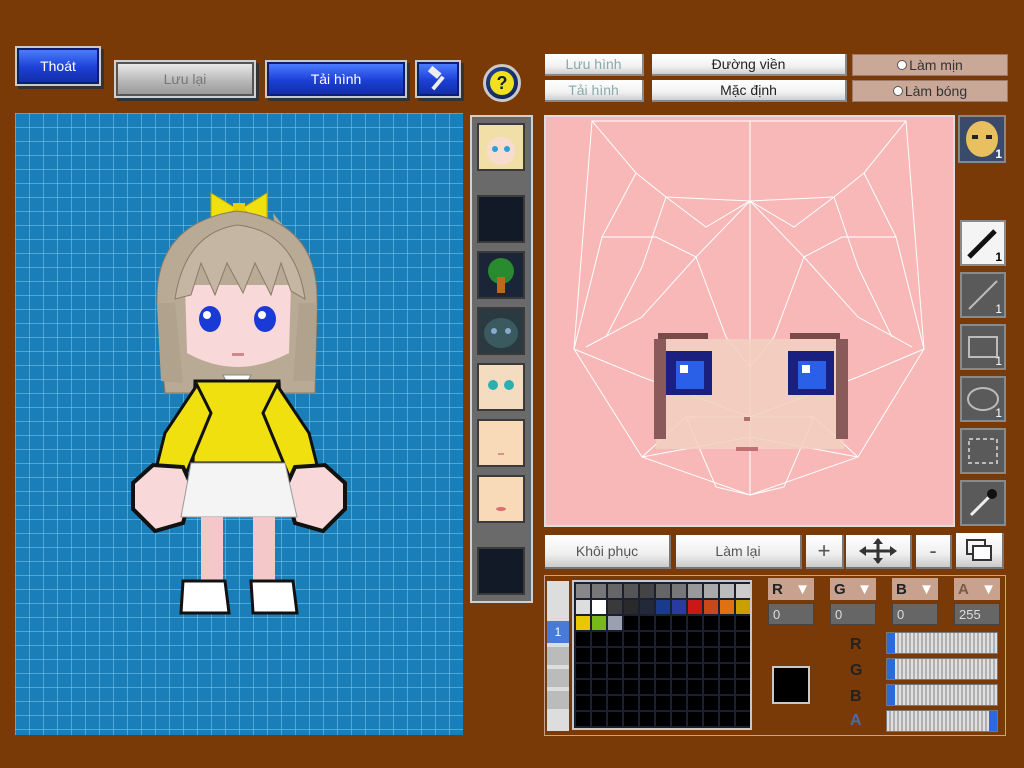  What do you see at coordinates (791, 589) in the screenshot?
I see `r-channel-dropdown: R ▼` at bounding box center [791, 589].